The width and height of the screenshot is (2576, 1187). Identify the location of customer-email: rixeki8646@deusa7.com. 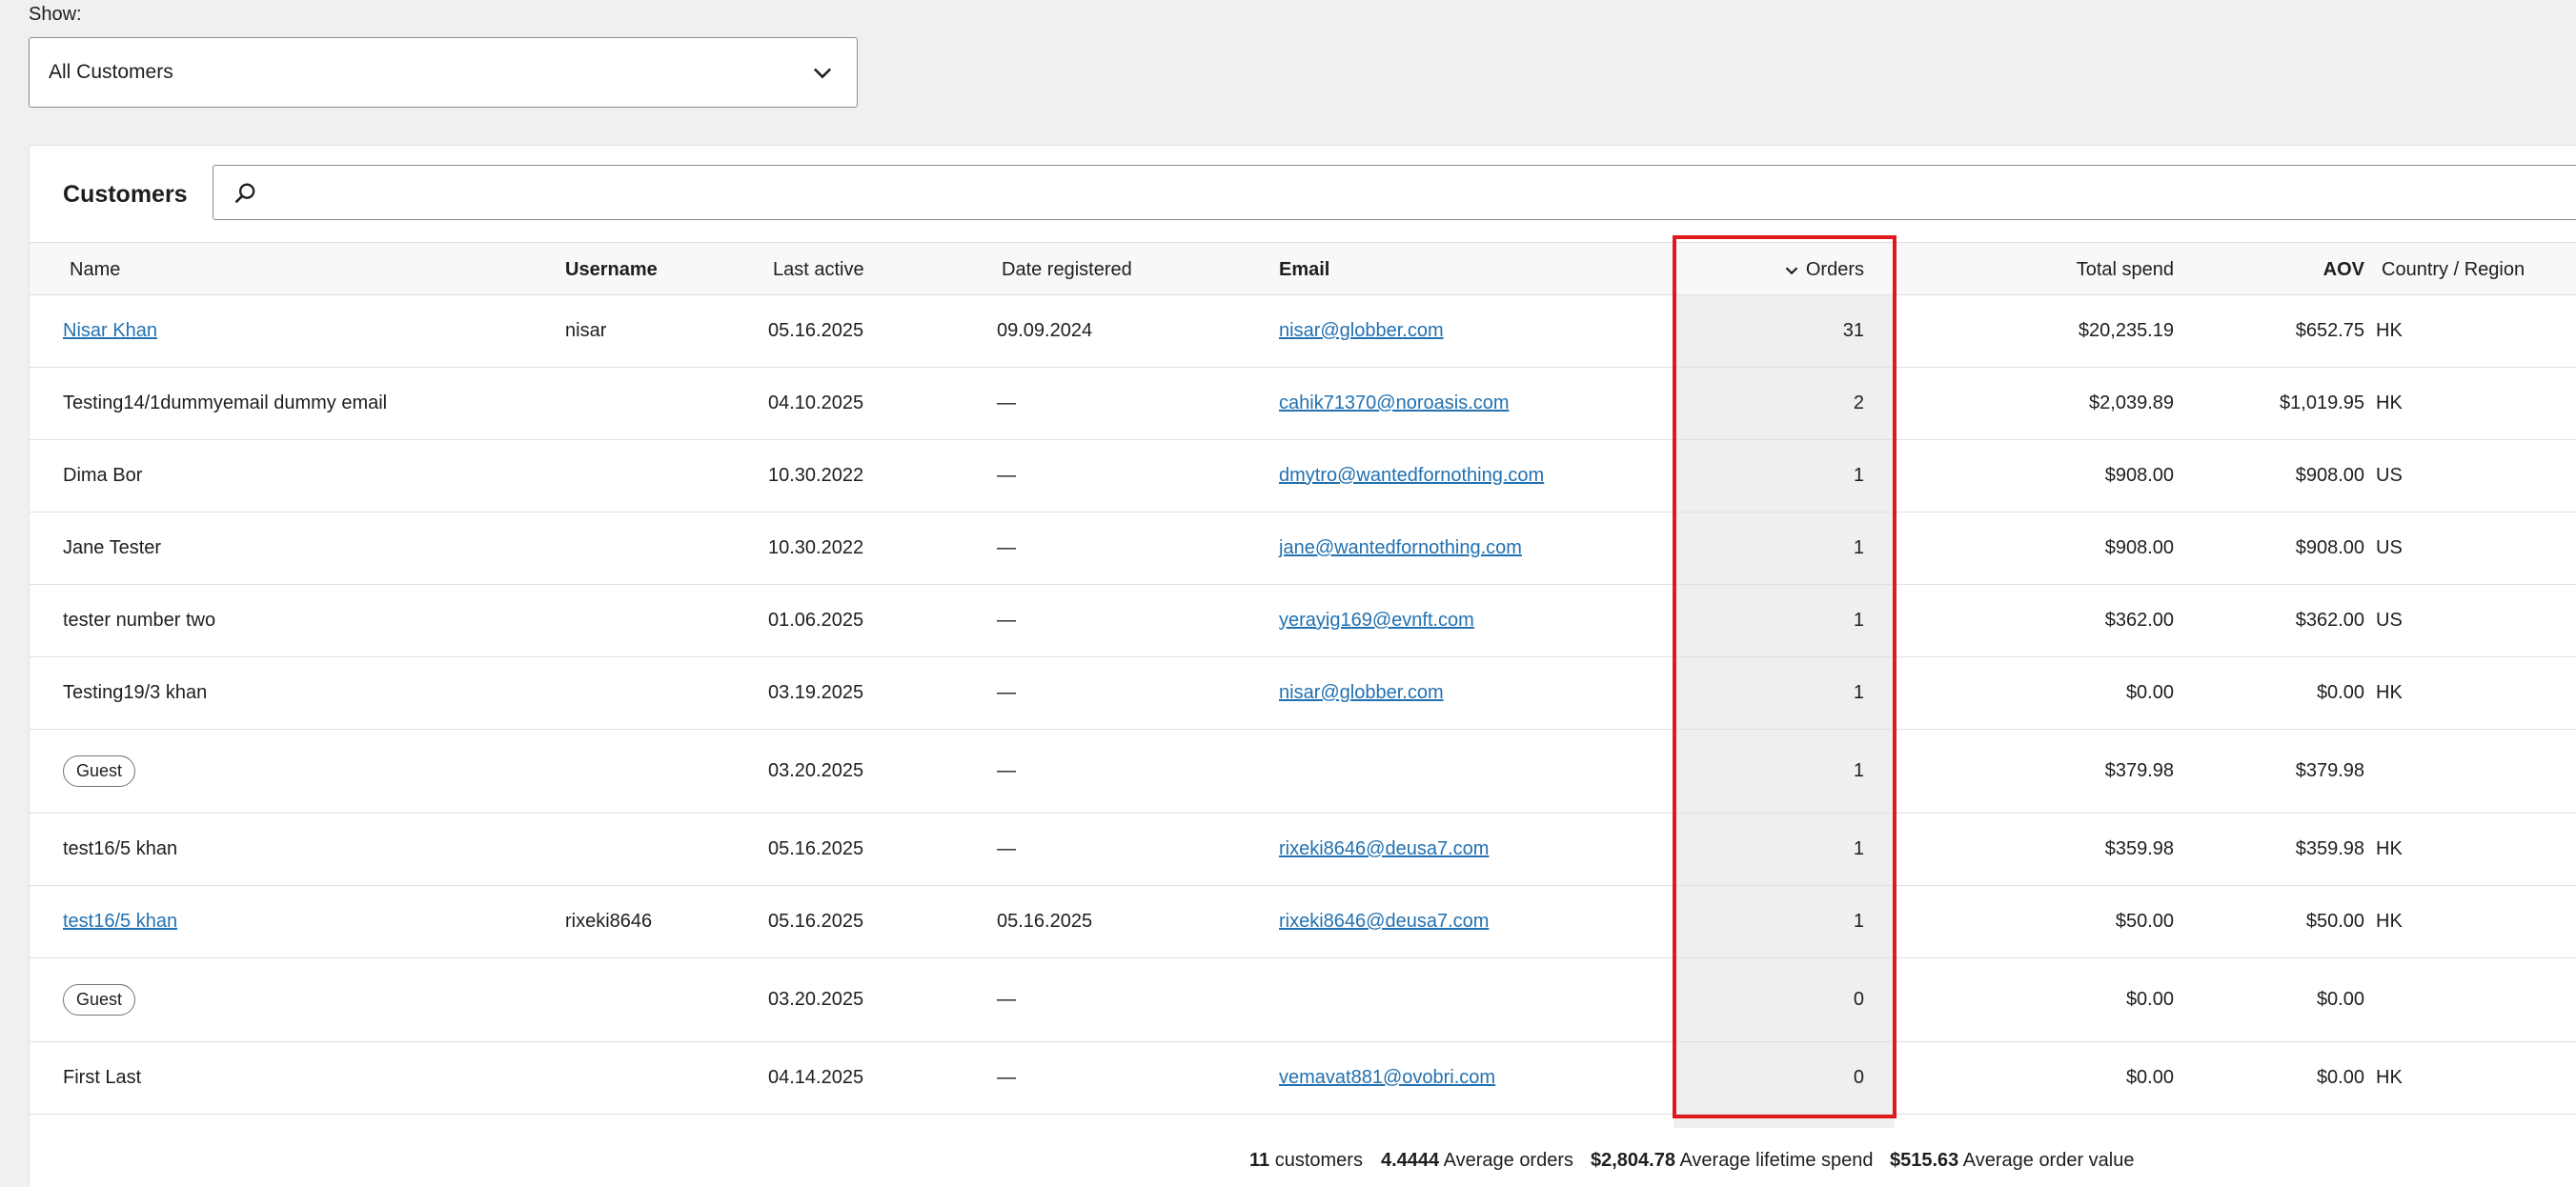
(1479, 921).